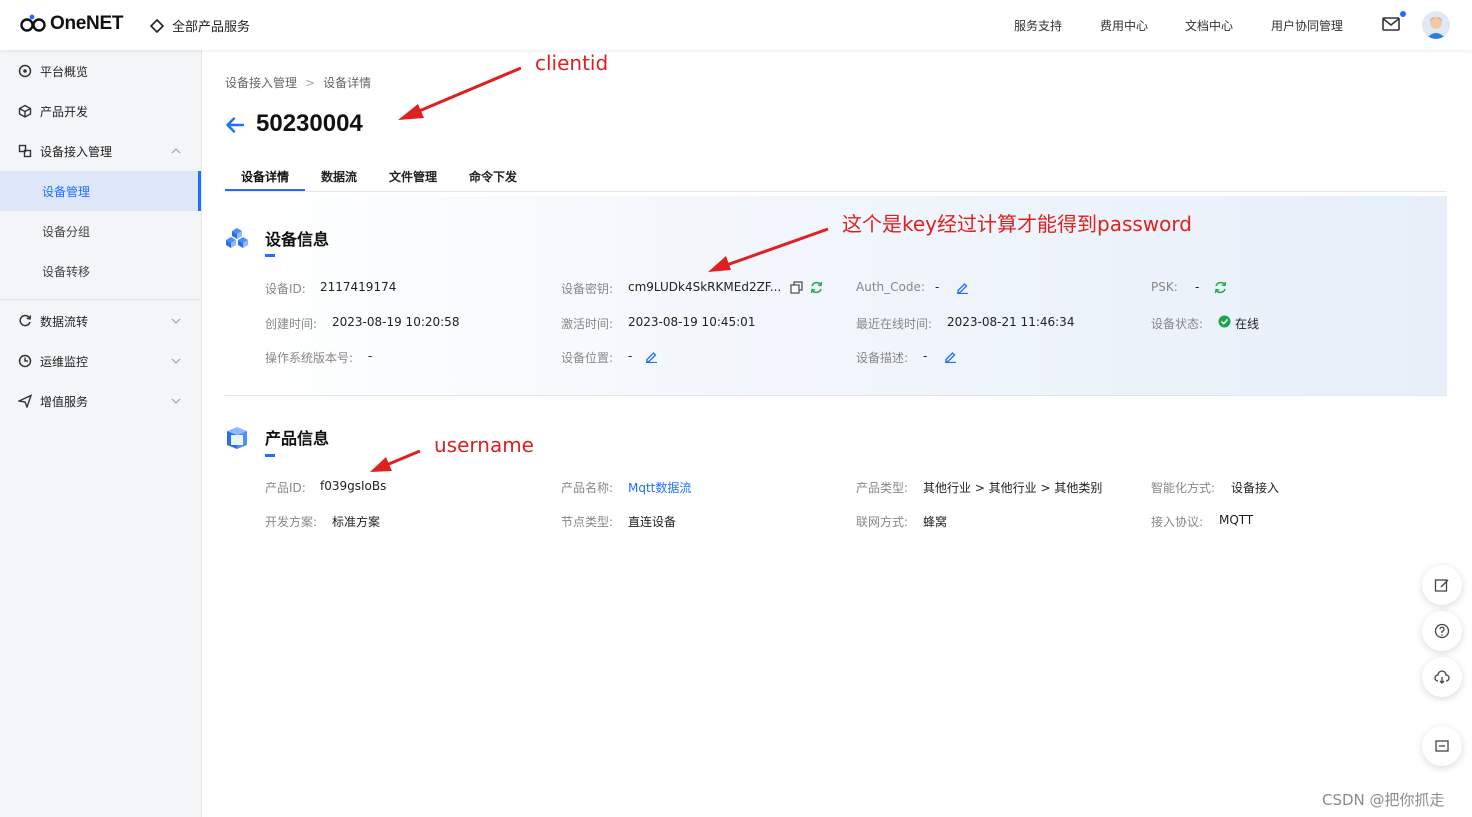 The height and width of the screenshot is (817, 1472). Describe the element at coordinates (1236, 520) in the screenshot. I see `protocol-value: MQTT` at that location.